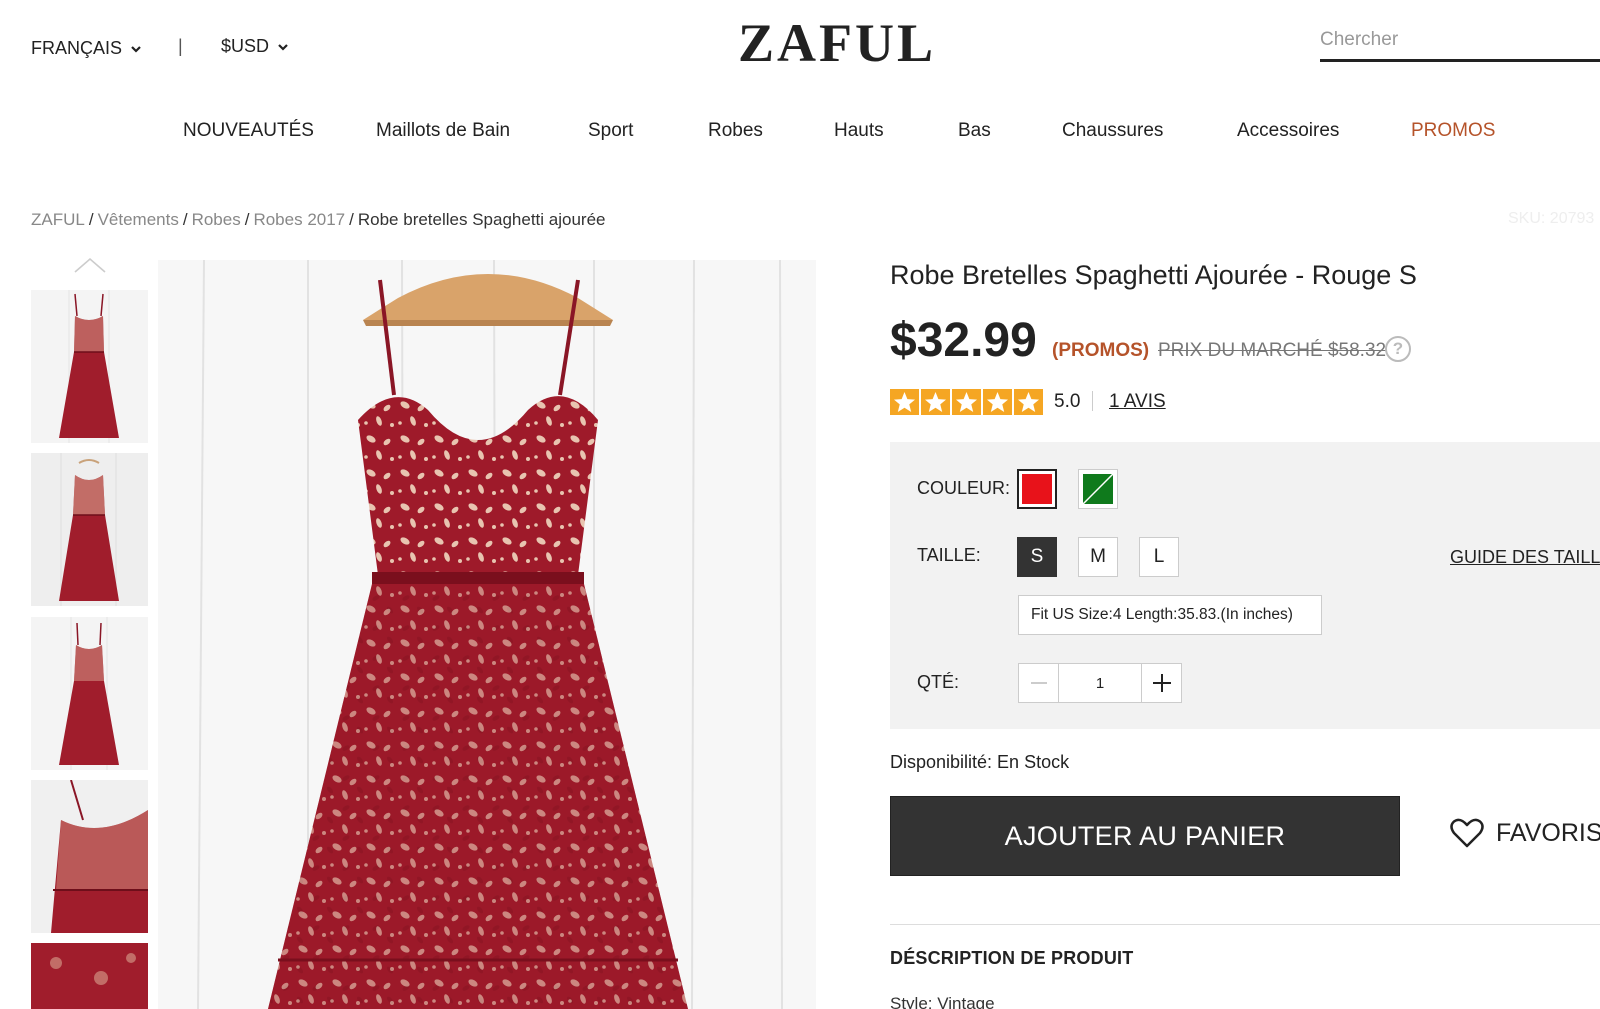 This screenshot has width=1600, height=1009. What do you see at coordinates (735, 131) in the screenshot?
I see `nav-item-robes: Robes` at bounding box center [735, 131].